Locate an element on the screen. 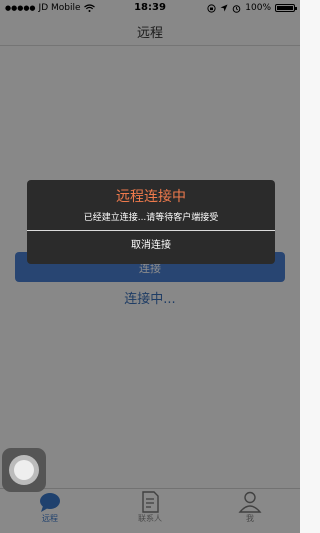 The image size is (320, 533). cancel-connection-button: 取消连接 is located at coordinates (151, 247).